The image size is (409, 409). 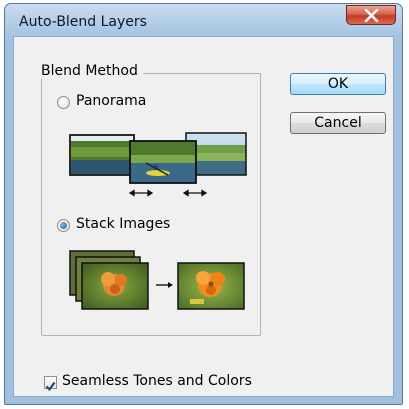 I want to click on panorama-illustration, so click(x=158, y=164).